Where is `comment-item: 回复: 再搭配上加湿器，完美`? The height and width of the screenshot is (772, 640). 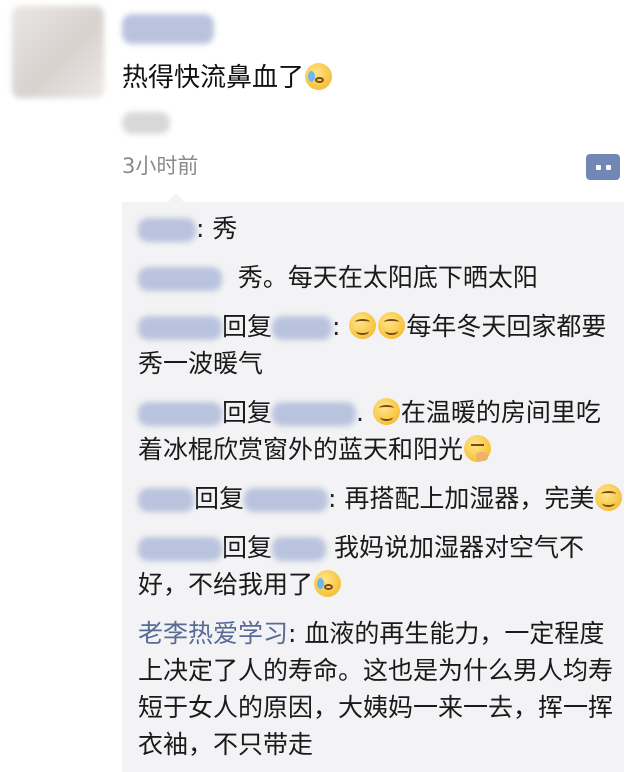
comment-item: 回复: 再搭配上加湿器，完美 is located at coordinates (381, 498).